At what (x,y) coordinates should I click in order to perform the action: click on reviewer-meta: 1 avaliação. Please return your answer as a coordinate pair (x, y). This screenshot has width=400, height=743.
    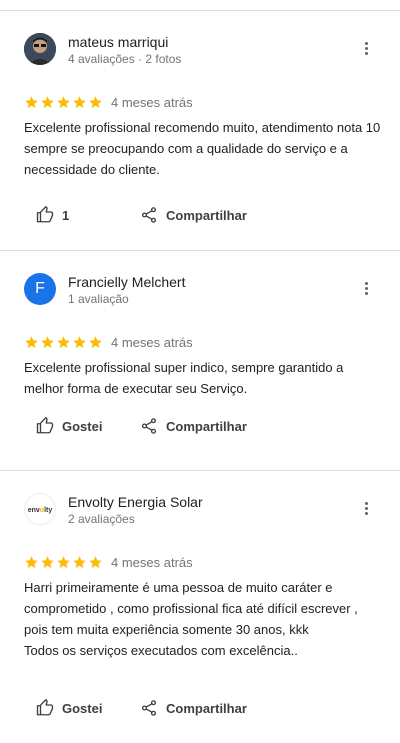
    Looking at the image, I should click on (98, 299).